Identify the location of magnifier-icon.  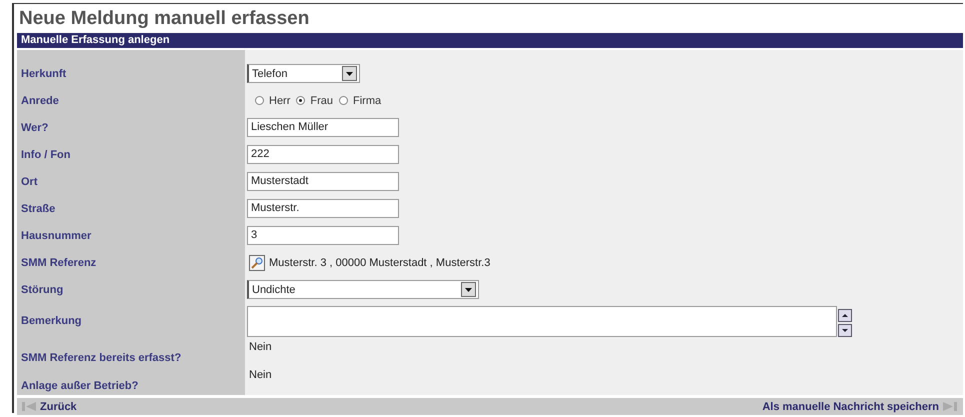
(257, 262).